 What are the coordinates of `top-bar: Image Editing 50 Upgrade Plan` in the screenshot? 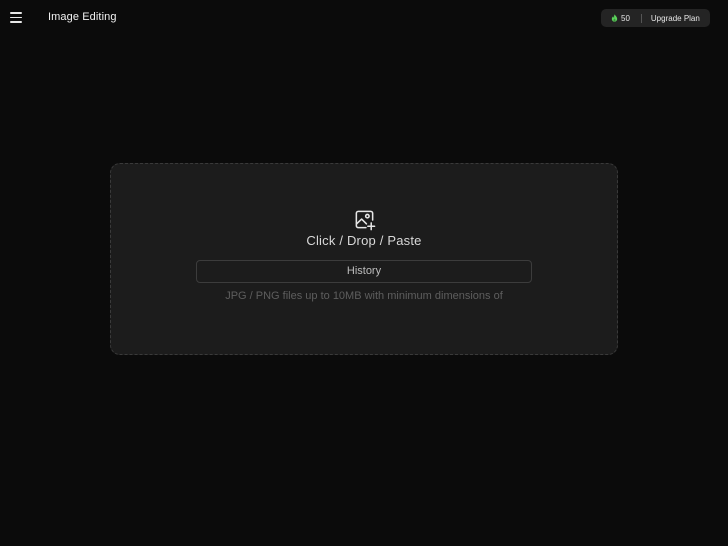 It's located at (364, 18).